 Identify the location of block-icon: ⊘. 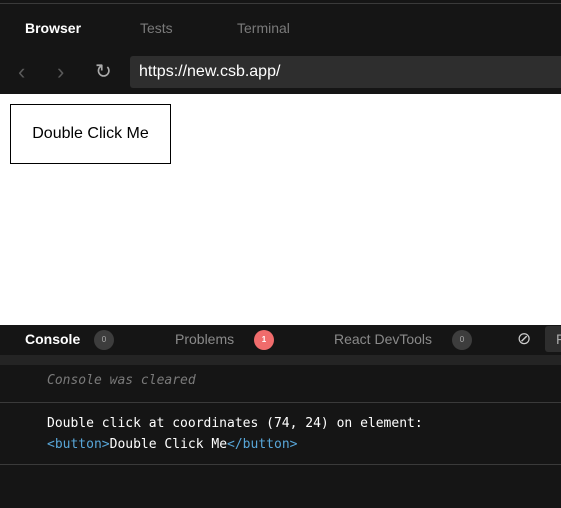
(524, 339).